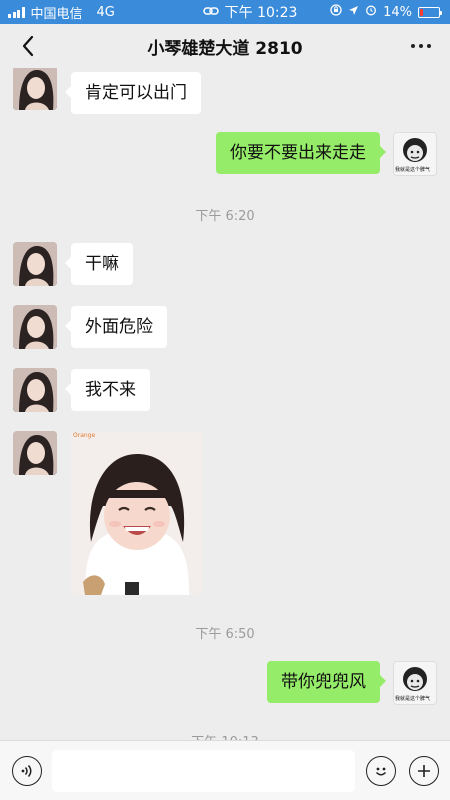  What do you see at coordinates (136, 513) in the screenshot?
I see `image-message: Orange` at bounding box center [136, 513].